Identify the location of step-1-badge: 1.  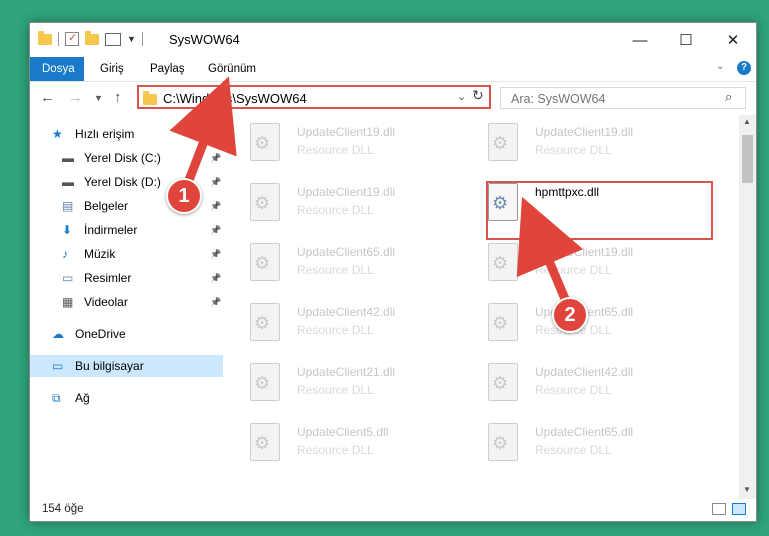
(184, 196).